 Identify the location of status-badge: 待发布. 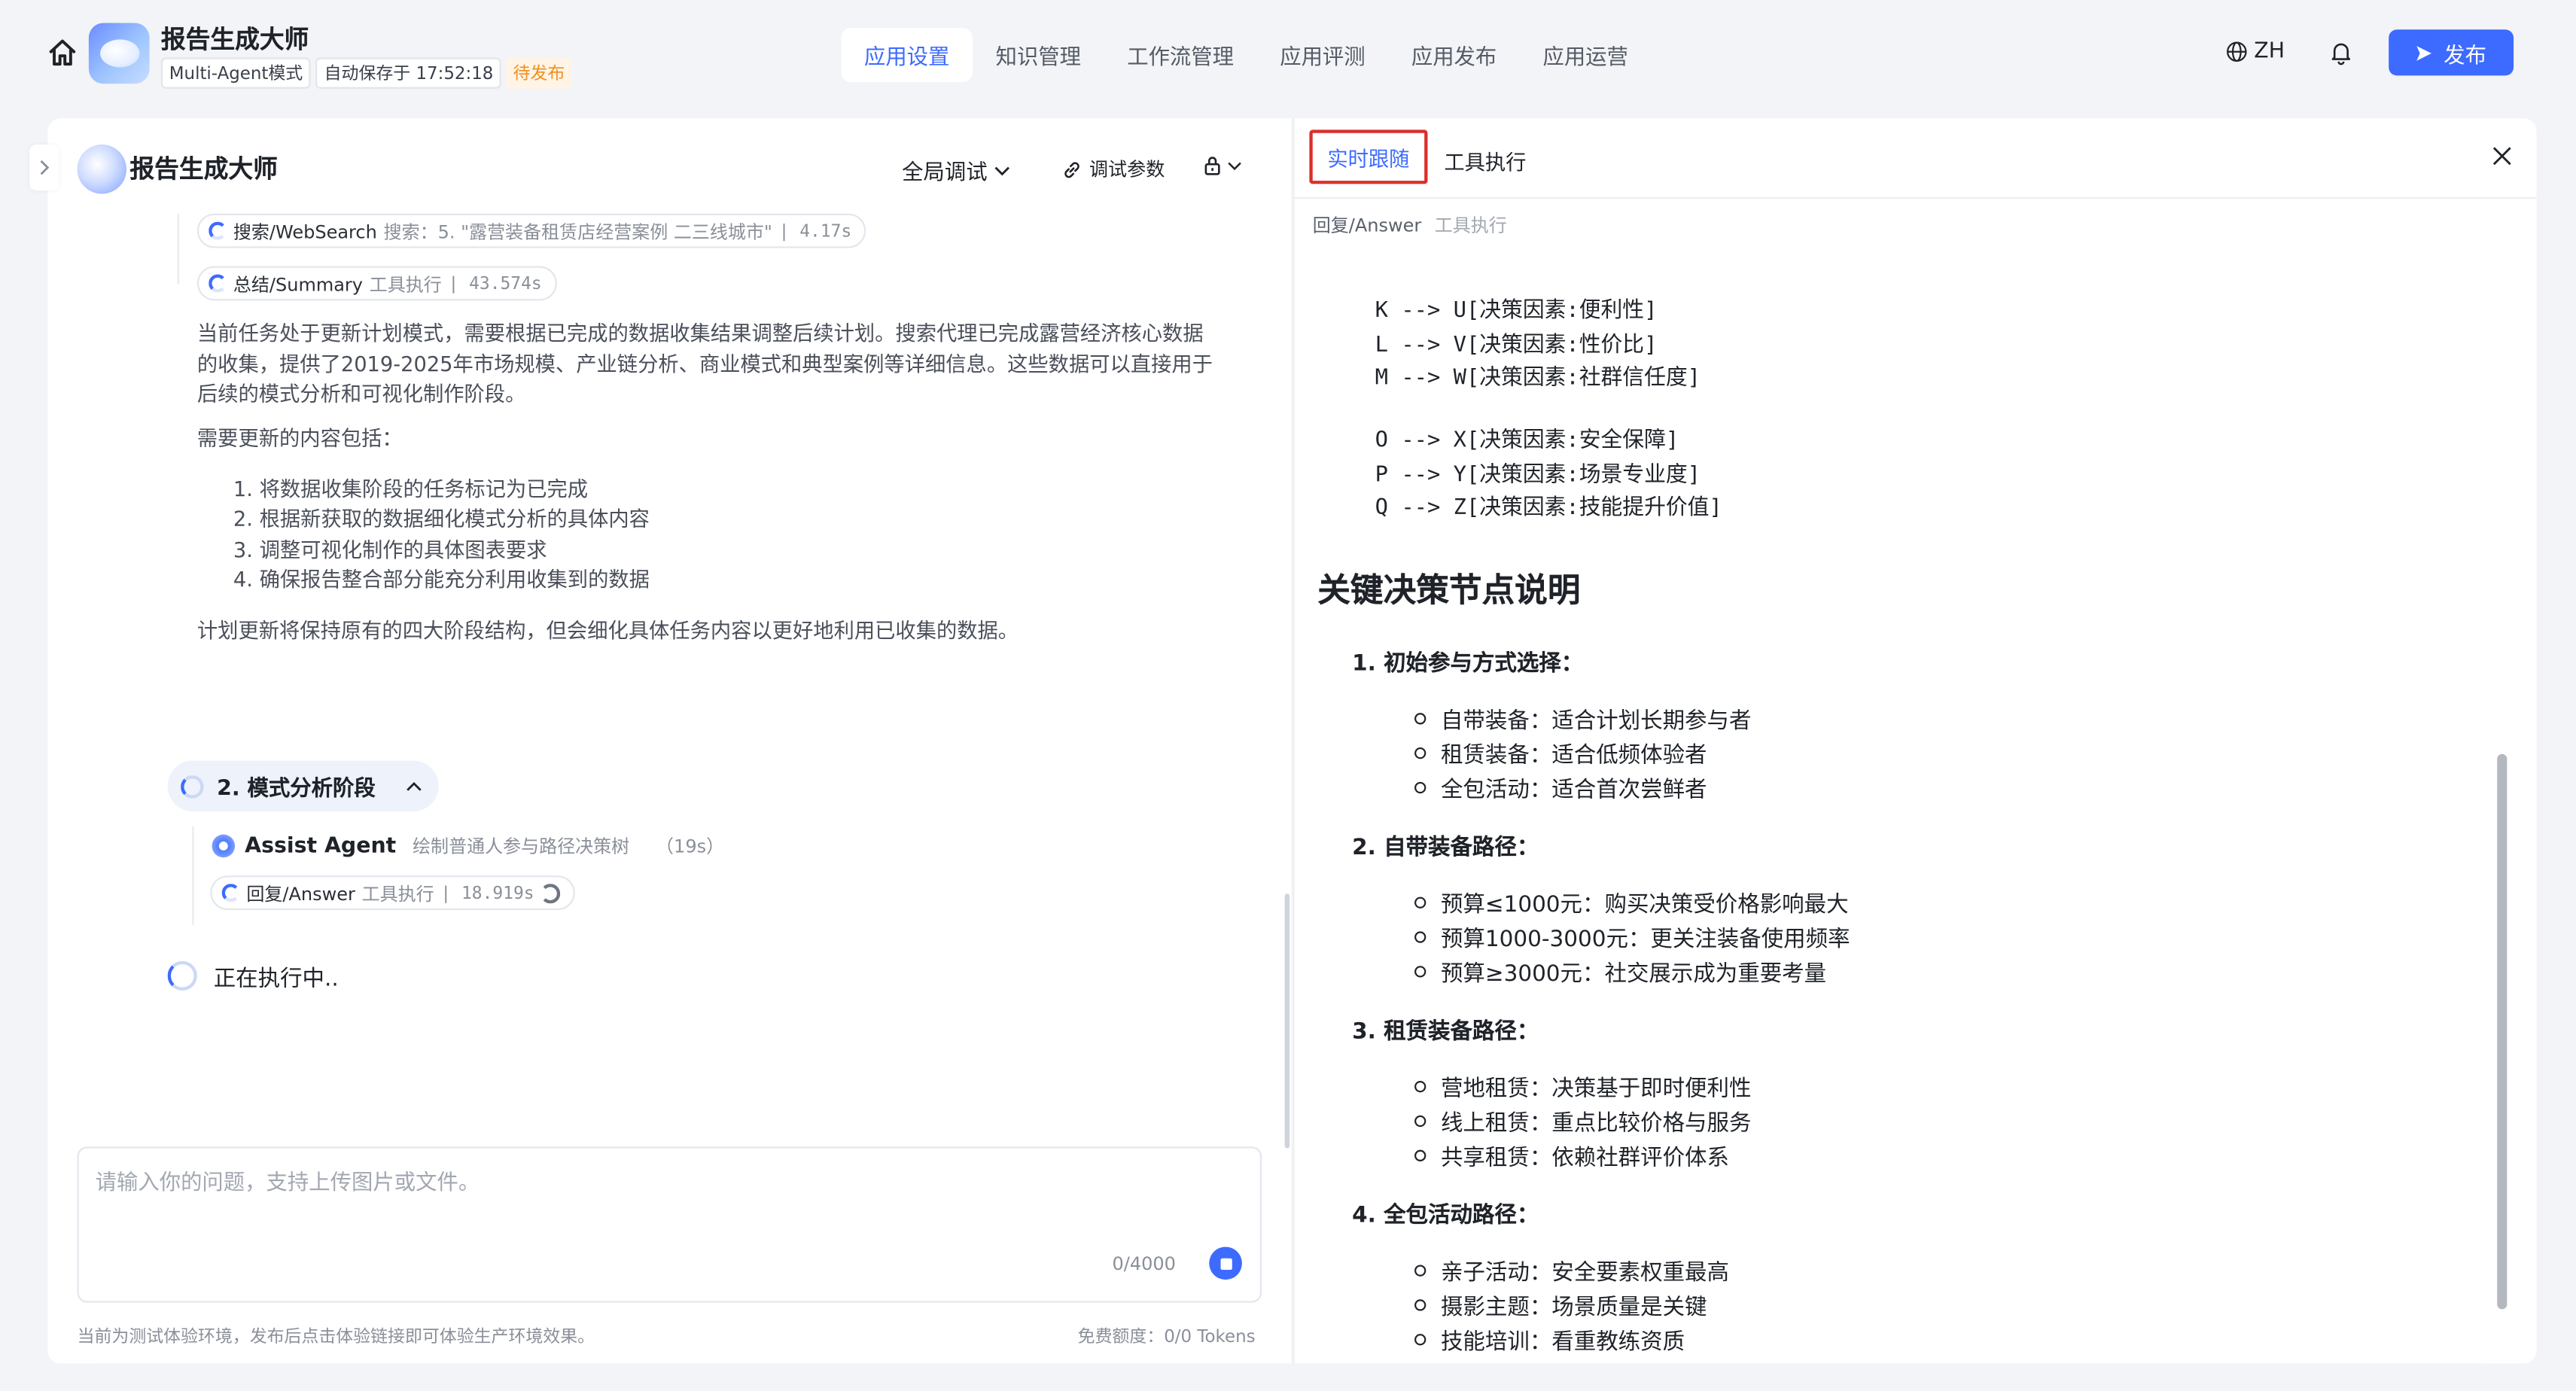
(539, 73).